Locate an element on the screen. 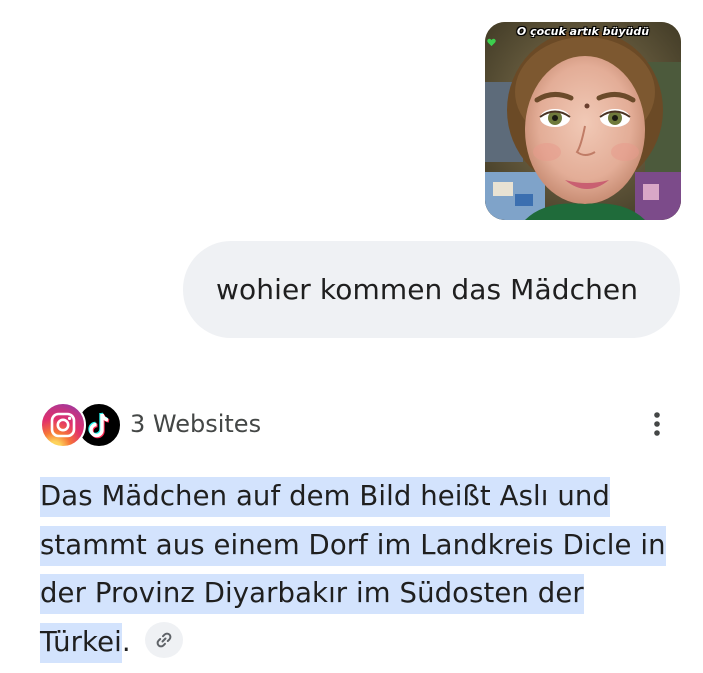  answer-name: Aslı is located at coordinates (524, 496).